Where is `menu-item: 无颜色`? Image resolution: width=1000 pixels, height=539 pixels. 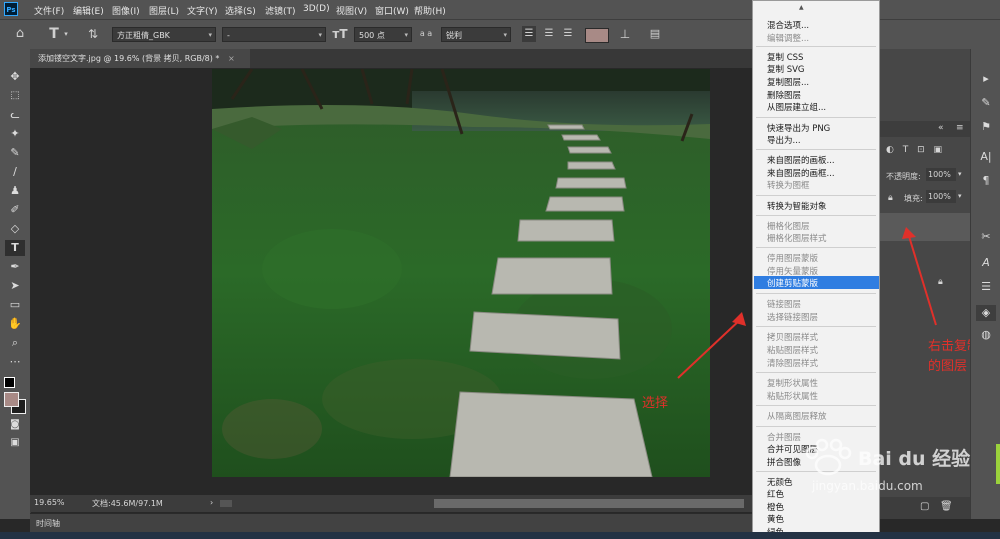 menu-item: 无颜色 is located at coordinates (780, 482).